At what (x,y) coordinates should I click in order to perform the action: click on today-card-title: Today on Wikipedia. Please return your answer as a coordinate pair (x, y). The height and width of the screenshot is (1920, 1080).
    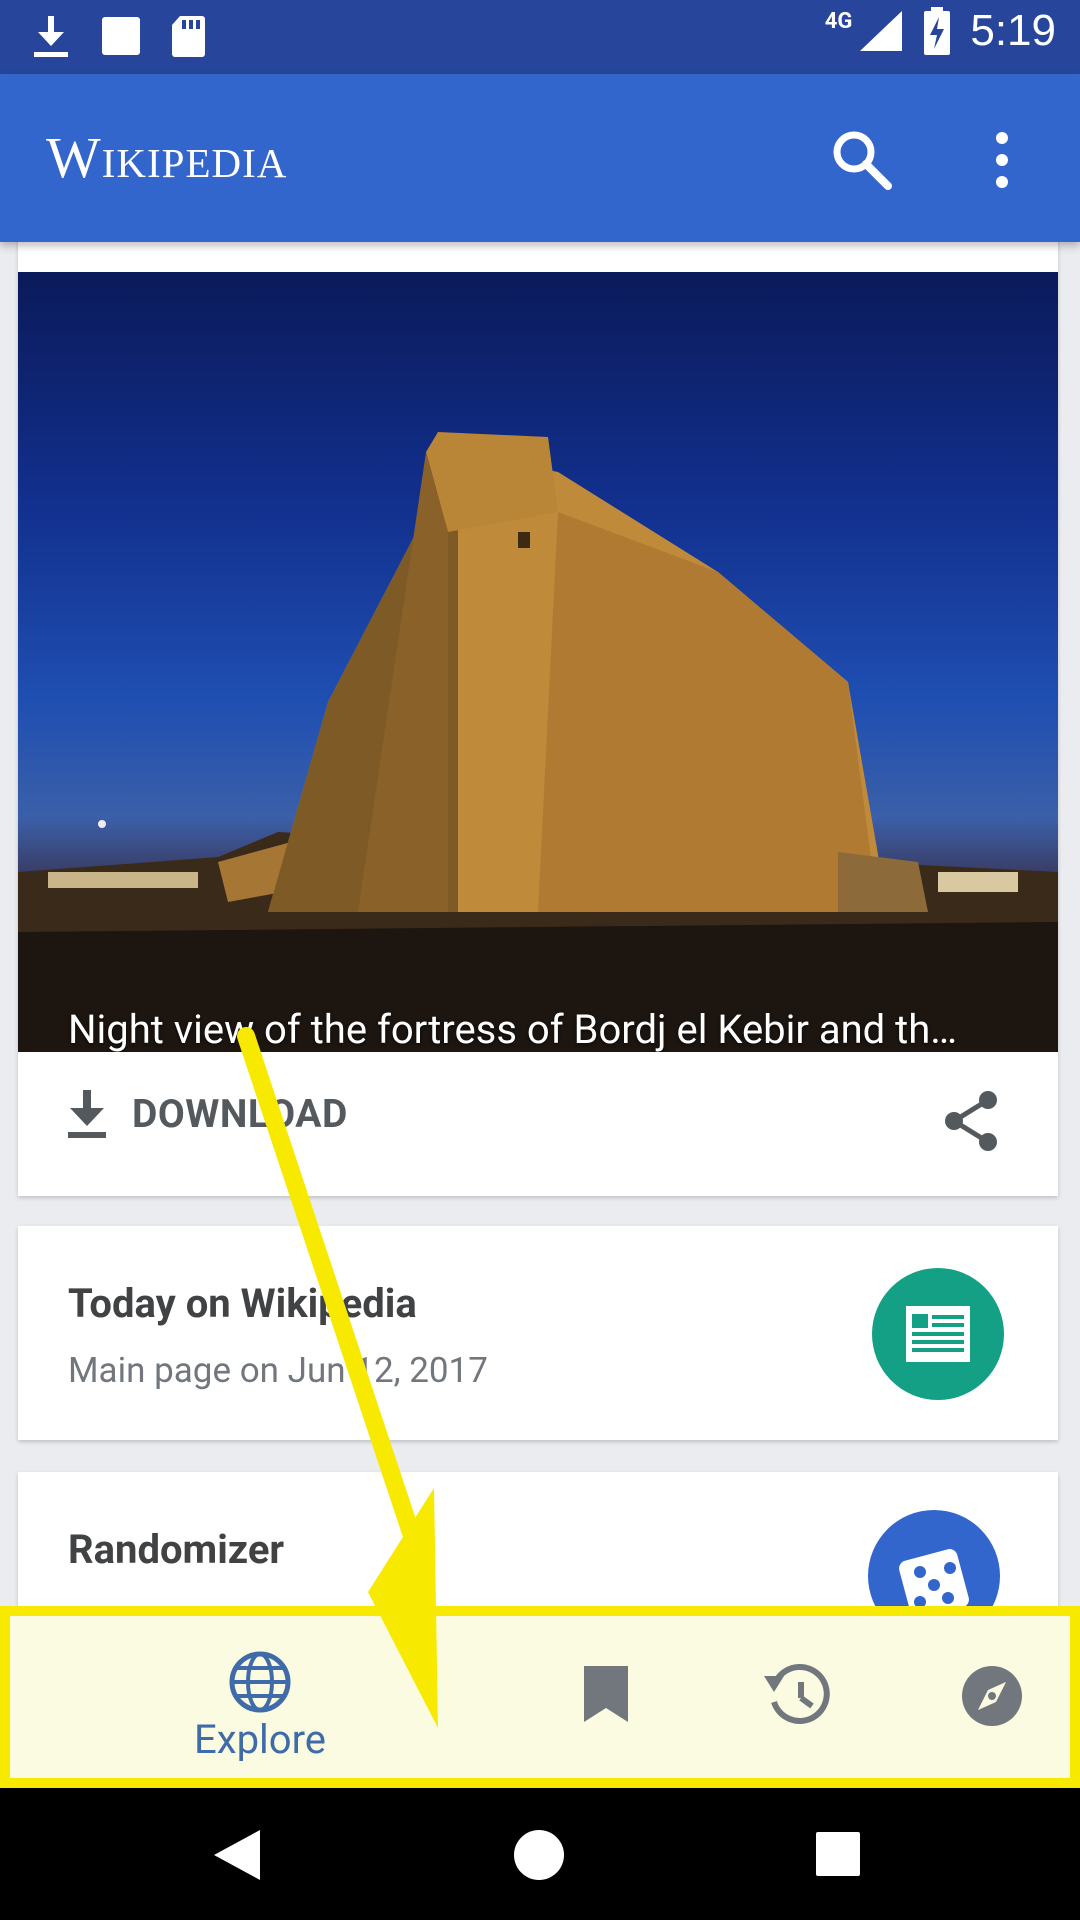
    Looking at the image, I should click on (242, 1303).